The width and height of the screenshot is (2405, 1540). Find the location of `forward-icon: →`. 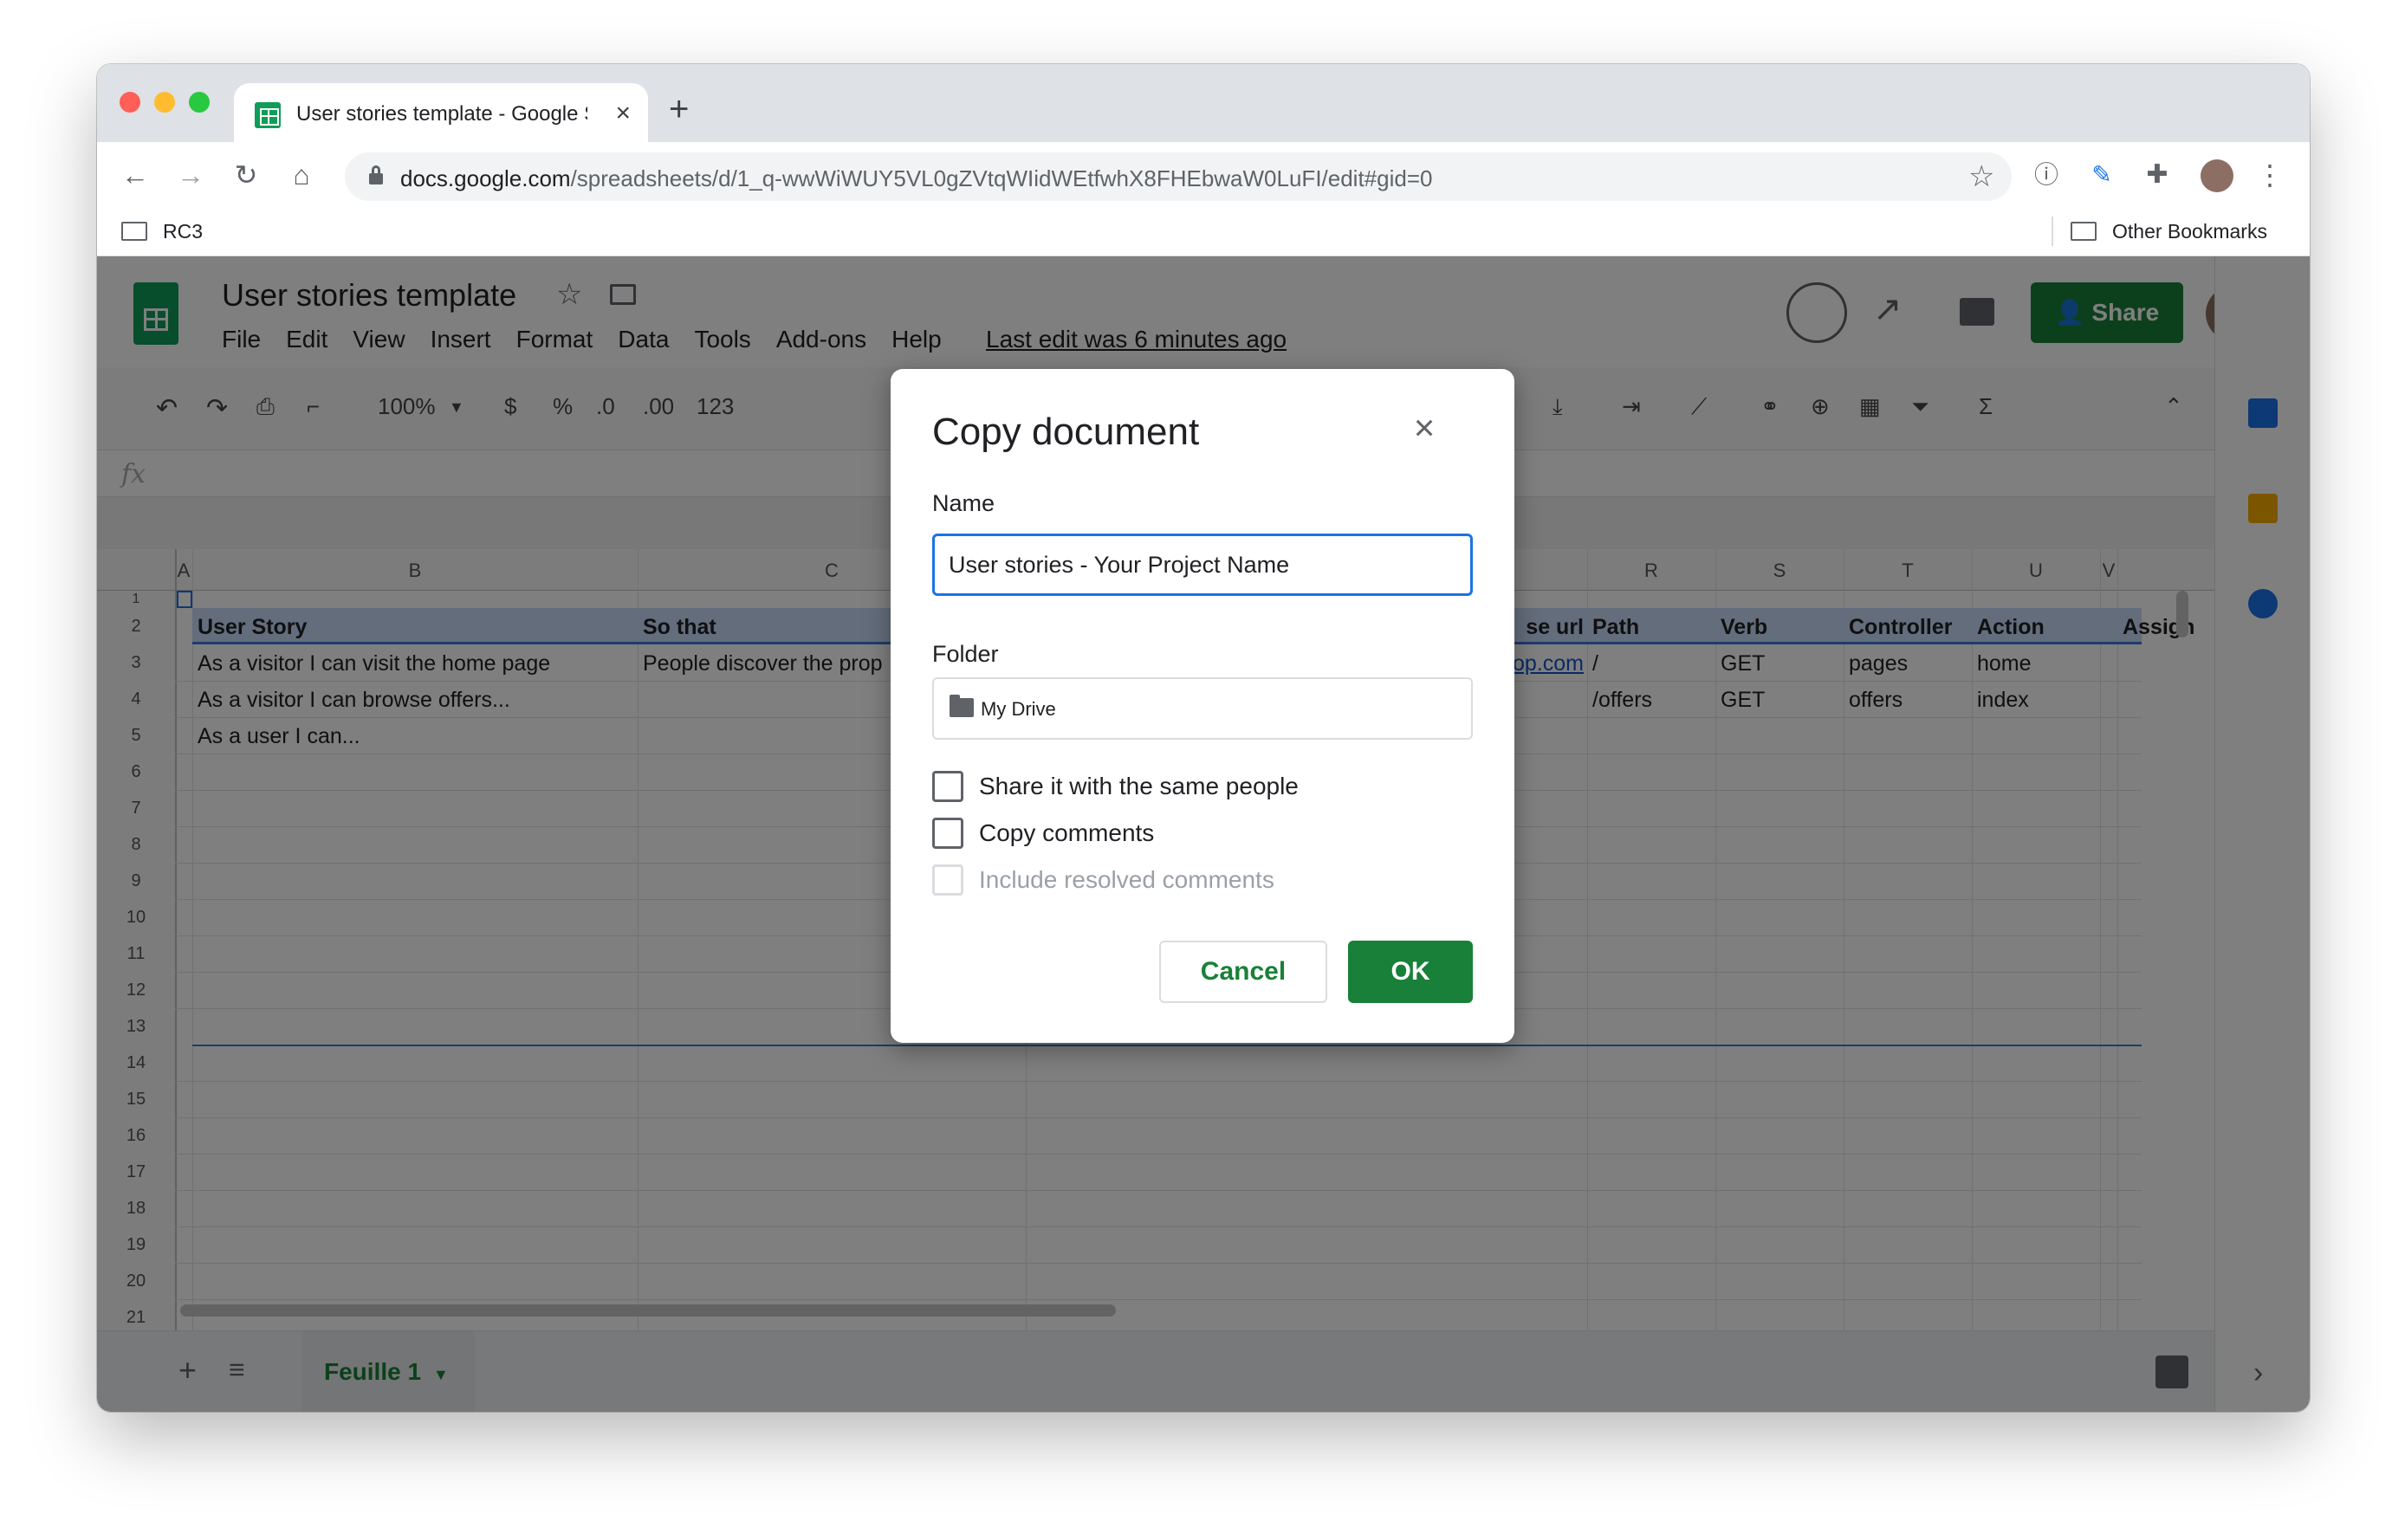

forward-icon: → is located at coordinates (190, 175).